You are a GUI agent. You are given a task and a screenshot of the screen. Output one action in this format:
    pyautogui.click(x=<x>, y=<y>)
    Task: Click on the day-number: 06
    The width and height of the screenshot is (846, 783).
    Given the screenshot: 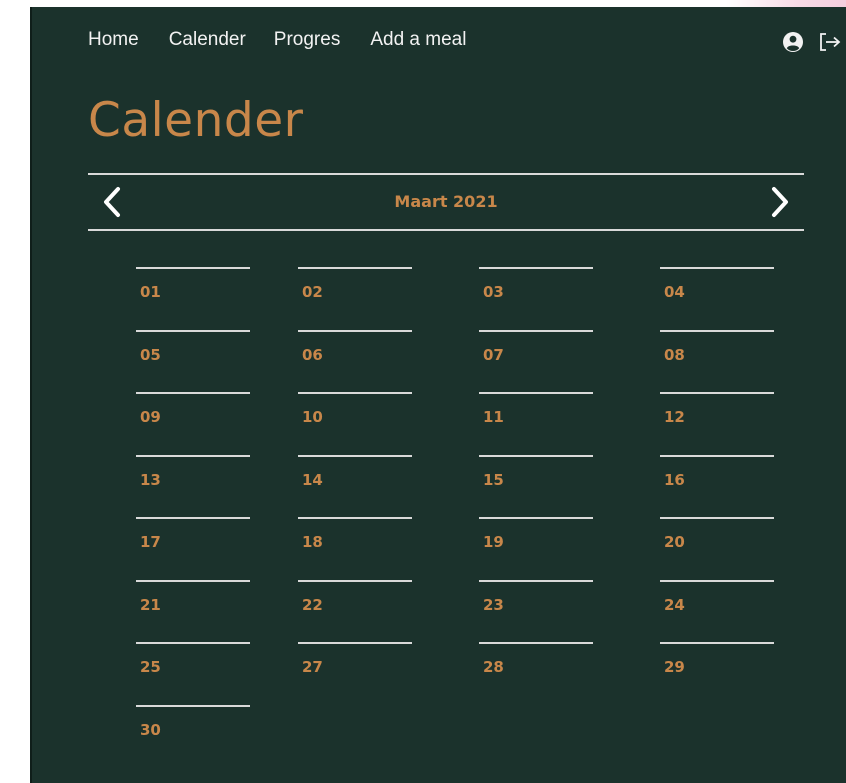 What is the action you would take?
    pyautogui.click(x=312, y=354)
    